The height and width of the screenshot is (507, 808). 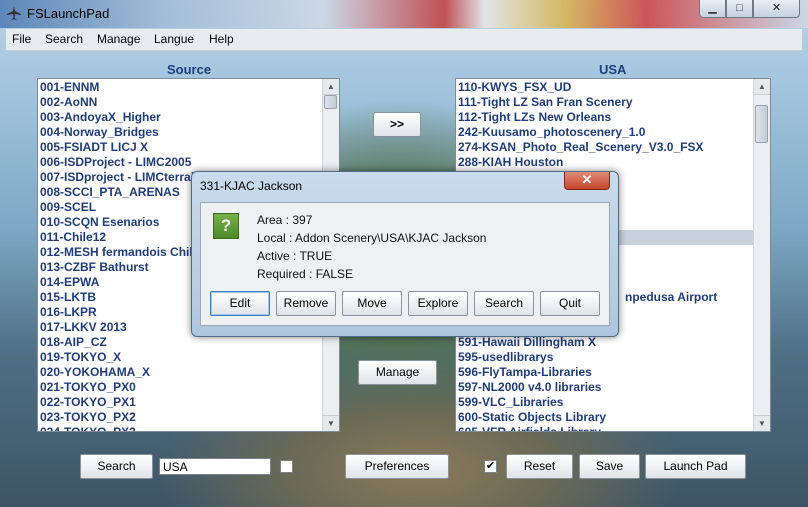 I want to click on list-item: 591-Hawaii Dillingham X, so click(x=613, y=342).